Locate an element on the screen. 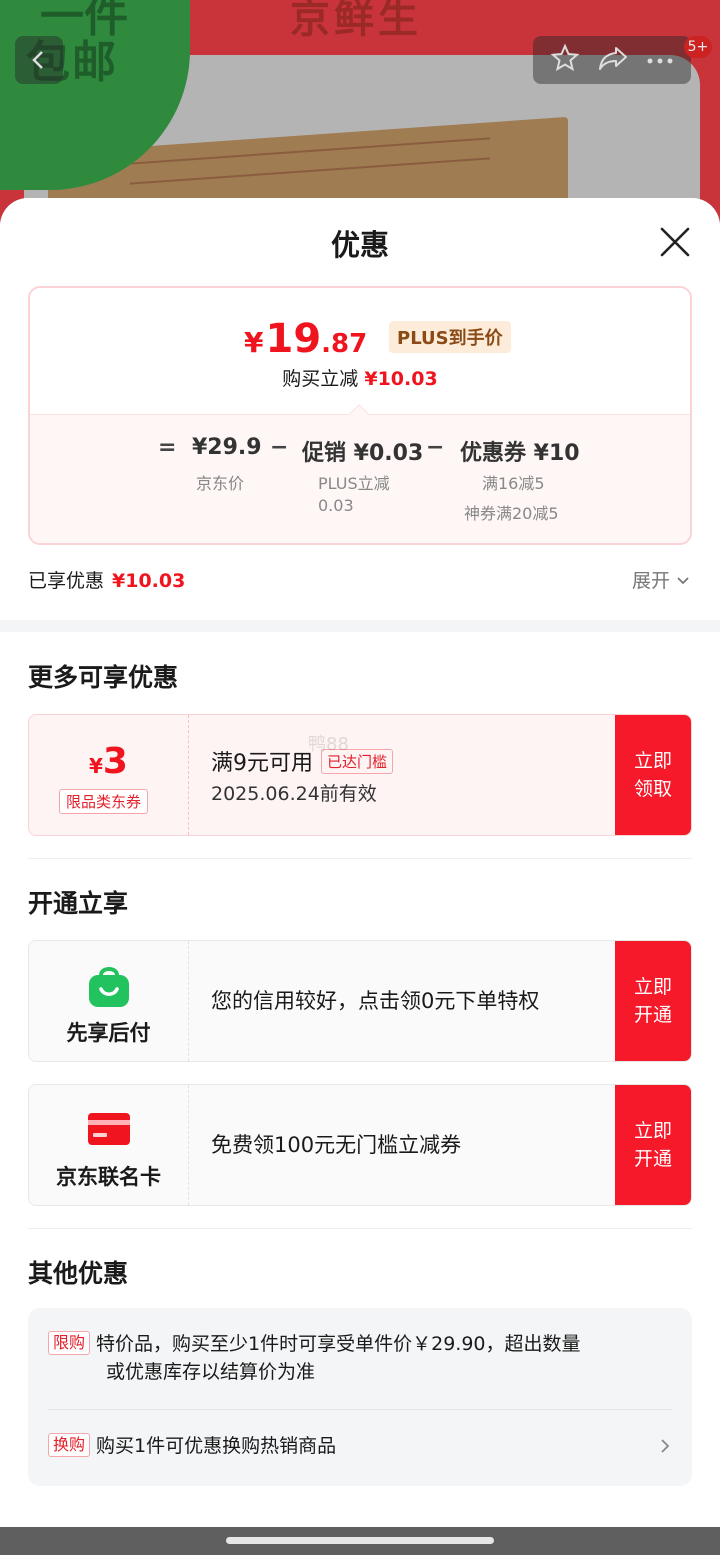 The width and height of the screenshot is (720, 1555). home-indicator is located at coordinates (360, 1540).